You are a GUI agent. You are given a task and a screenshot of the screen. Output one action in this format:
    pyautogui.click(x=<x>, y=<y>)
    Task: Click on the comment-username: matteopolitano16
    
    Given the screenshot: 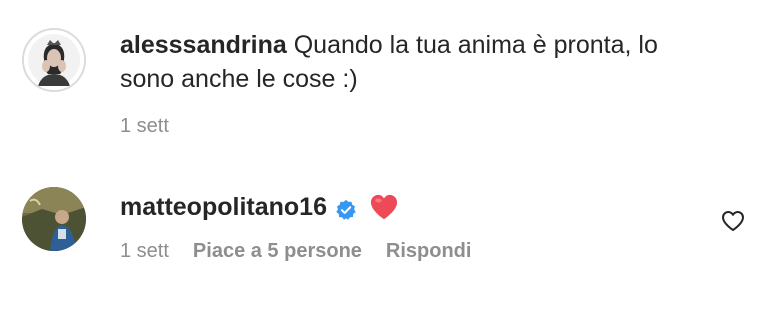 What is the action you would take?
    pyautogui.click(x=223, y=207)
    